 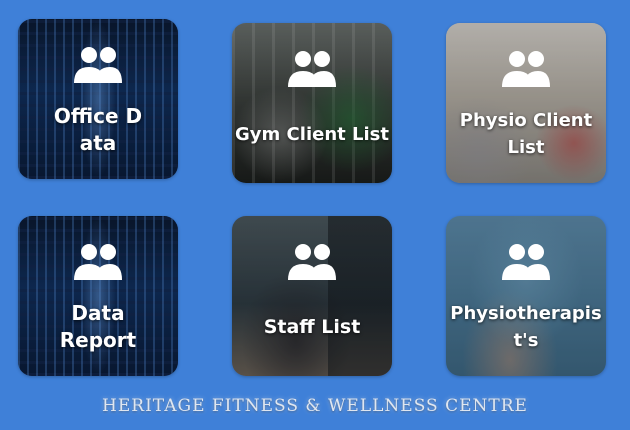 What do you see at coordinates (312, 296) in the screenshot?
I see `tile-staff-list: Staff List` at bounding box center [312, 296].